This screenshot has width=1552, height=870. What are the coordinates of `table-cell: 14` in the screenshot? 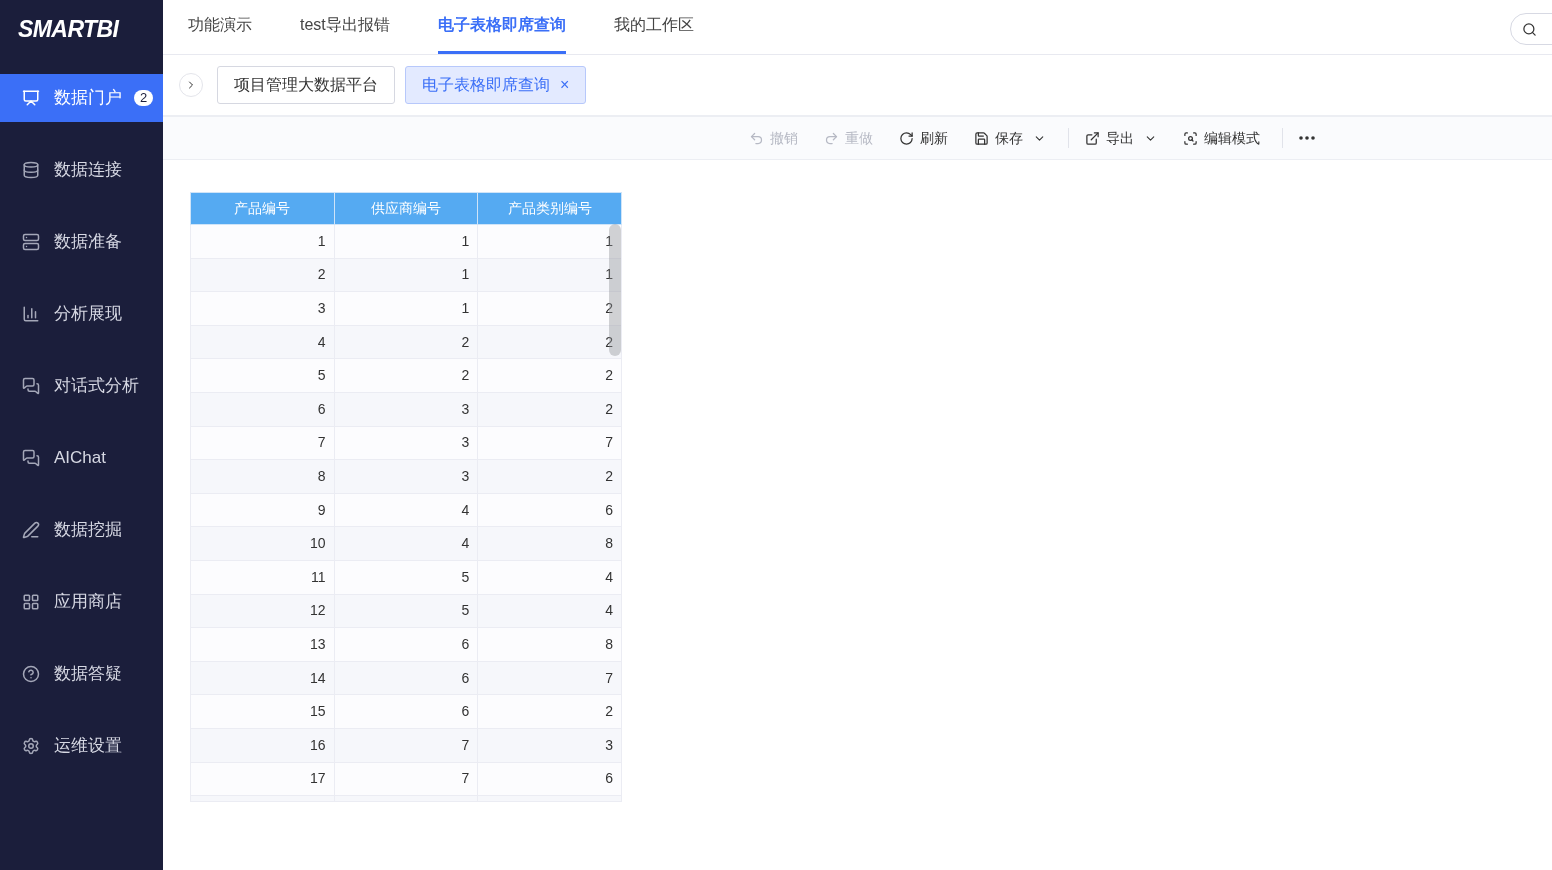 It's located at (262, 678).